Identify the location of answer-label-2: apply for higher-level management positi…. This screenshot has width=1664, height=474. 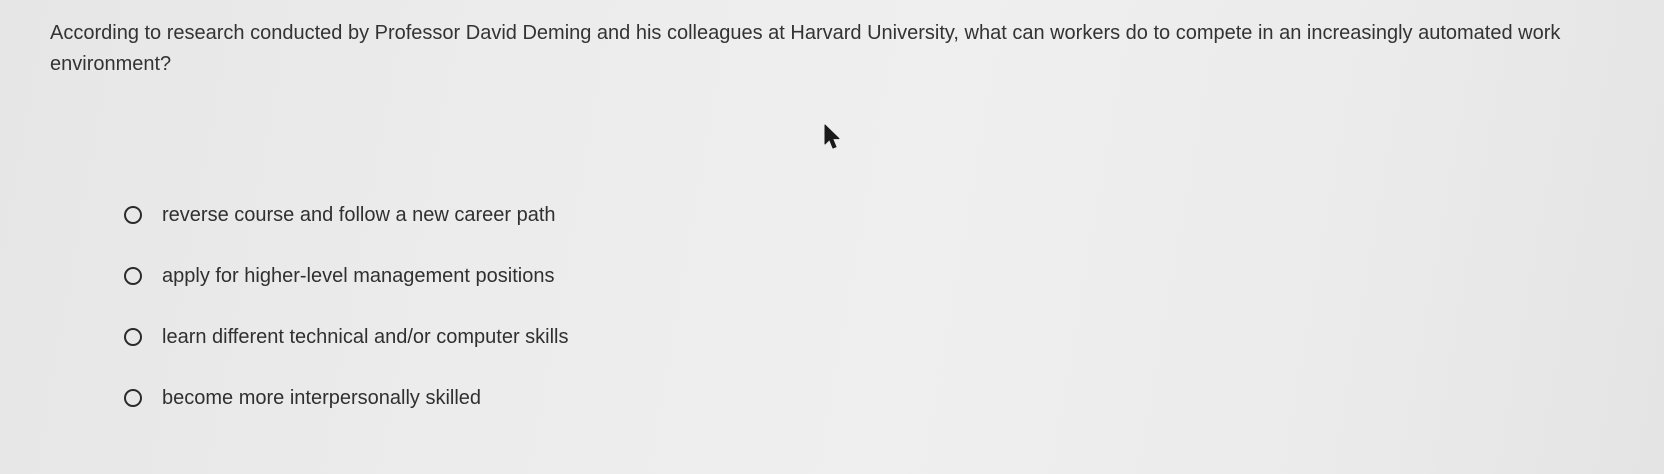
(358, 275).